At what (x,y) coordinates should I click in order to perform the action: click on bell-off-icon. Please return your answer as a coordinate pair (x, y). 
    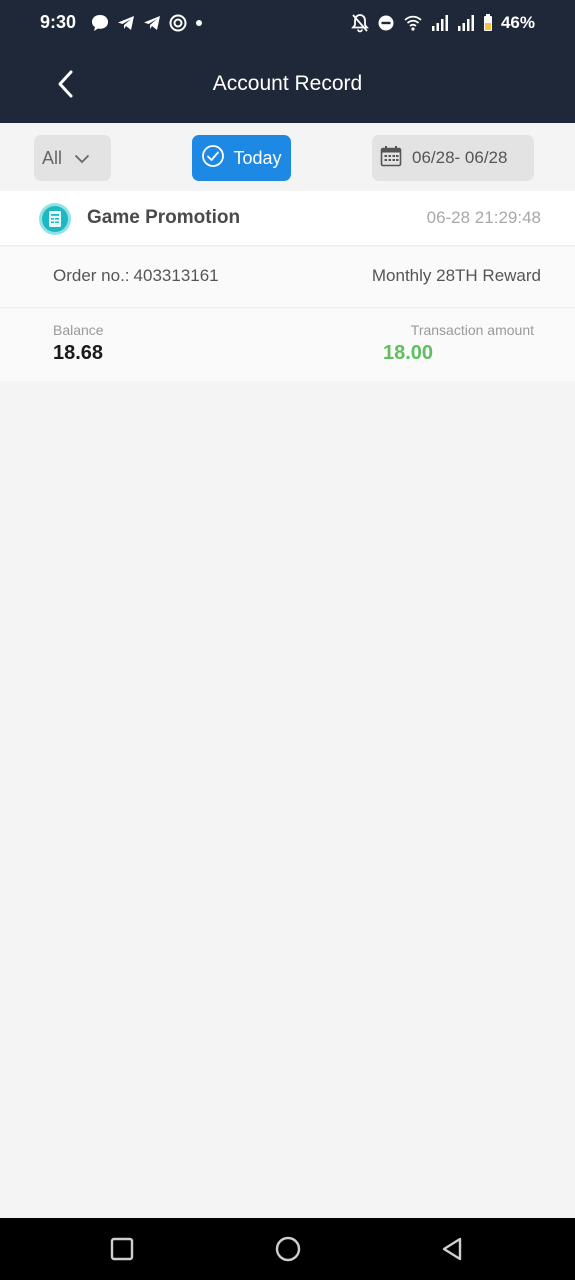
    Looking at the image, I should click on (360, 23).